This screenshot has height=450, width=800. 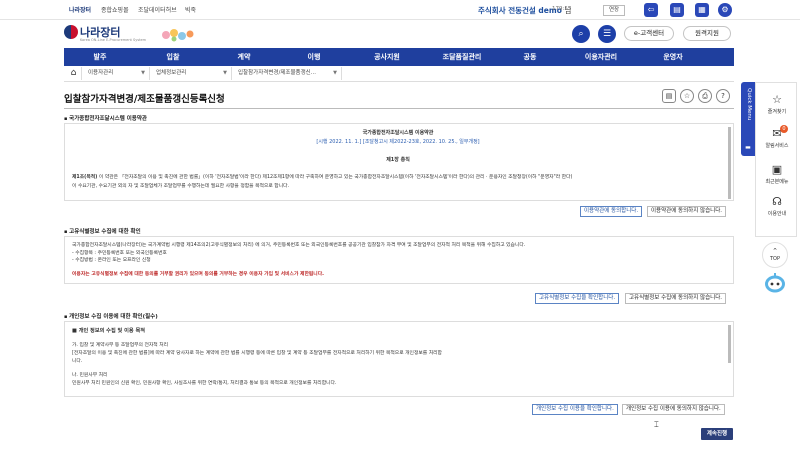 What do you see at coordinates (707, 33) in the screenshot?
I see `remote-support-button: 원격지원` at bounding box center [707, 33].